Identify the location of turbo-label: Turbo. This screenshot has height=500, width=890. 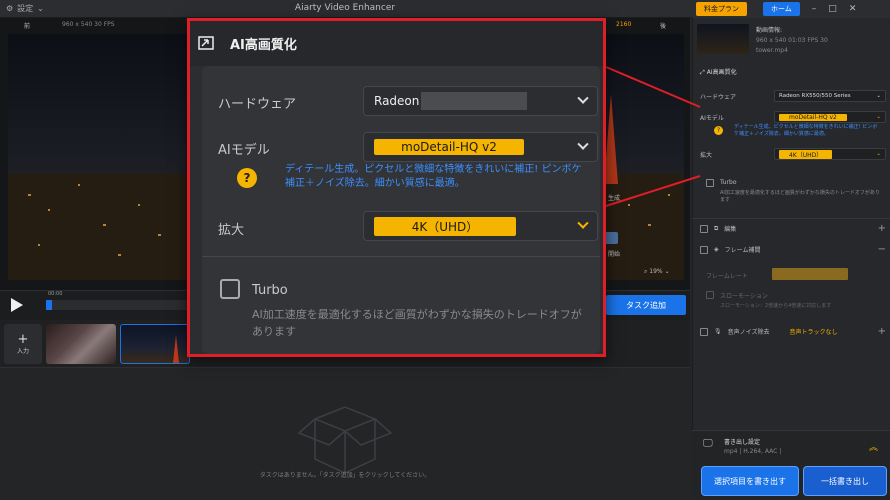
(270, 290).